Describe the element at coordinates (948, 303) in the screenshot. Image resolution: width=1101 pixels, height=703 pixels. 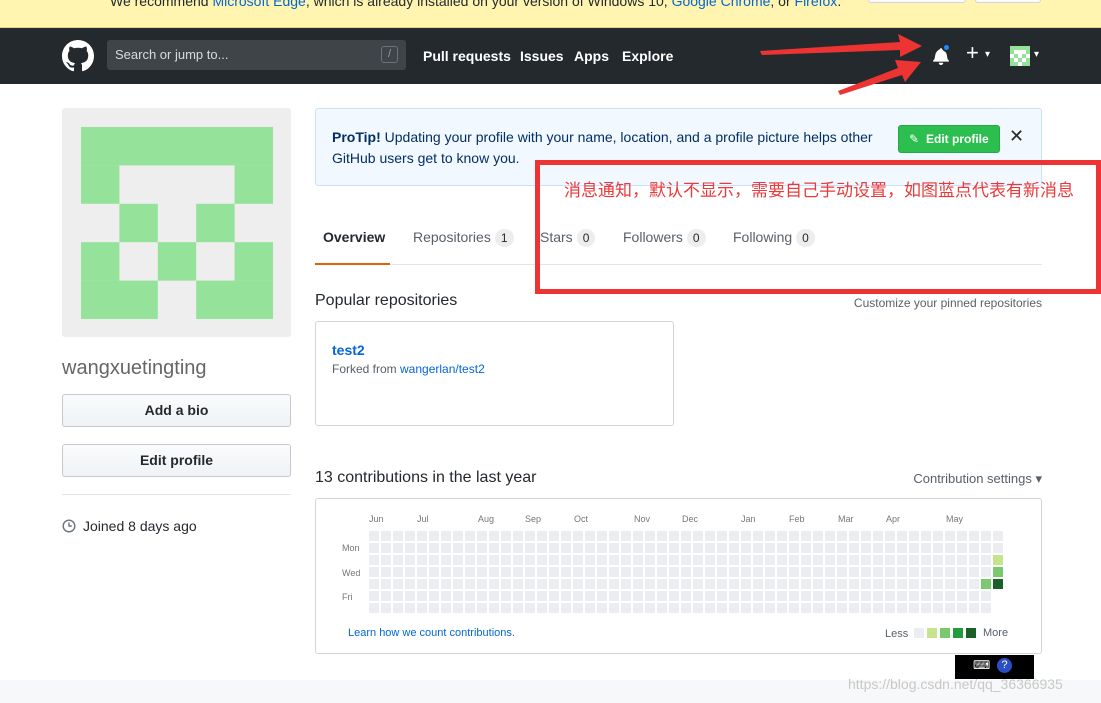
I see `customize-pins-link: Customize your pinned repositories` at that location.